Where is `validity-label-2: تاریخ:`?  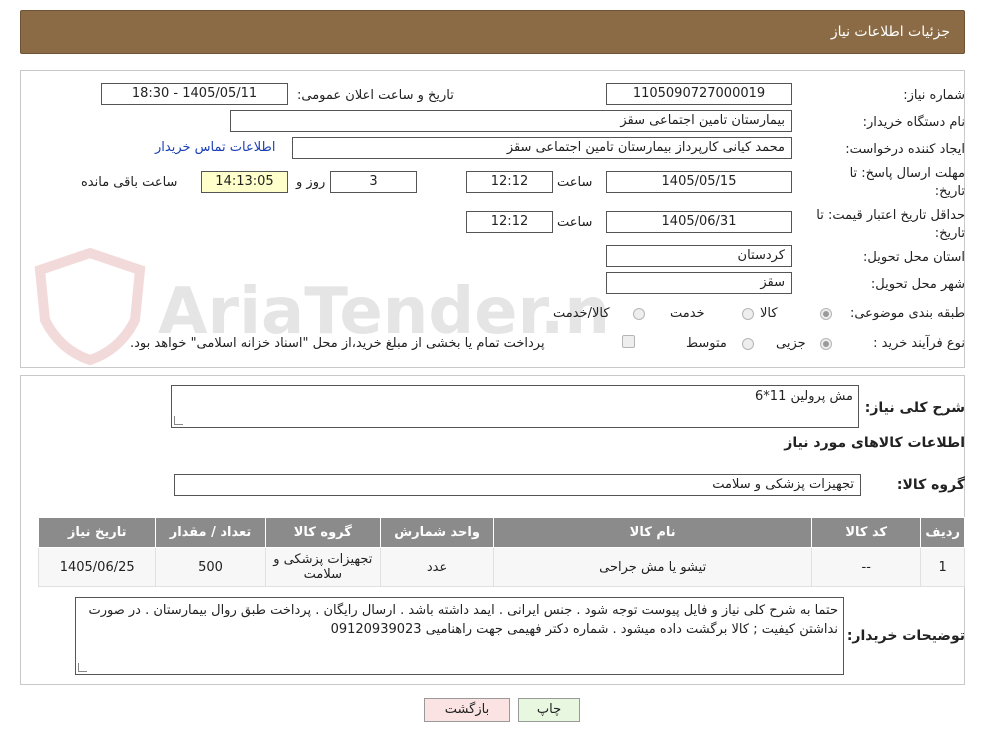 validity-label-2: تاریخ: is located at coordinates (949, 233).